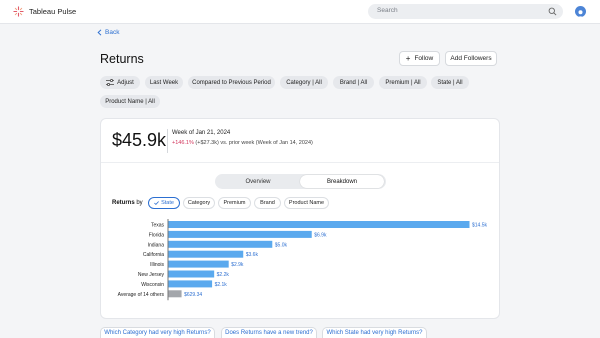 The height and width of the screenshot is (338, 600). I want to click on breakdown-by: by, so click(138, 203).